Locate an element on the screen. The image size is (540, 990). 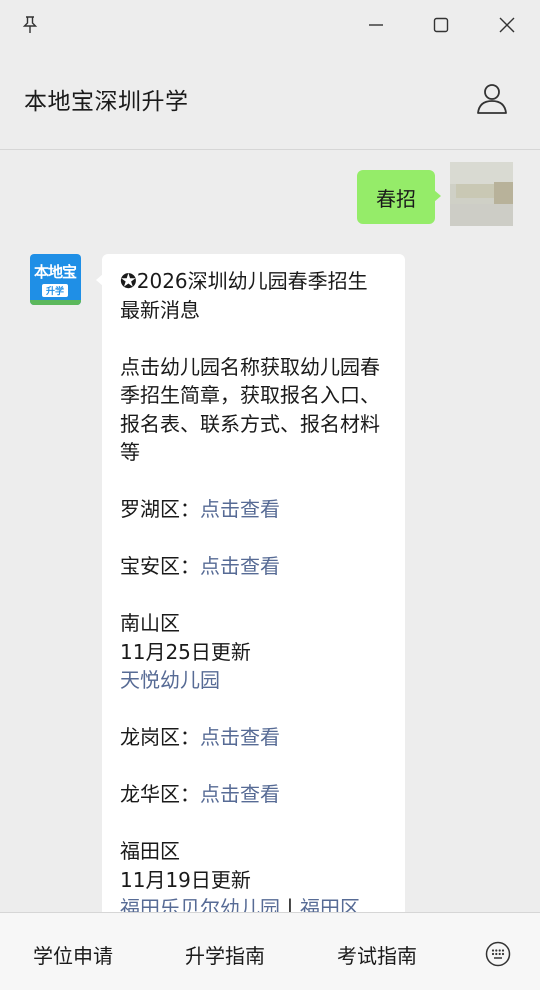
nanshan-update-date: 11月25日更新 is located at coordinates (185, 651).